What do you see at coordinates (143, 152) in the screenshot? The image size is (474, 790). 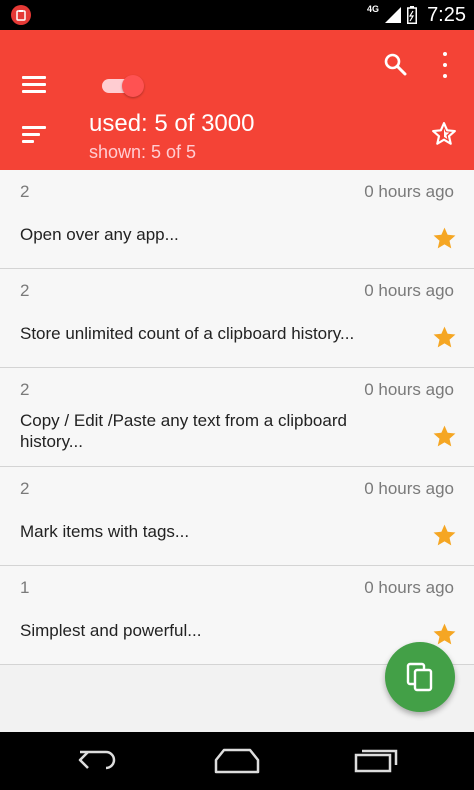 I see `shown-count: shown: 5 of 5` at bounding box center [143, 152].